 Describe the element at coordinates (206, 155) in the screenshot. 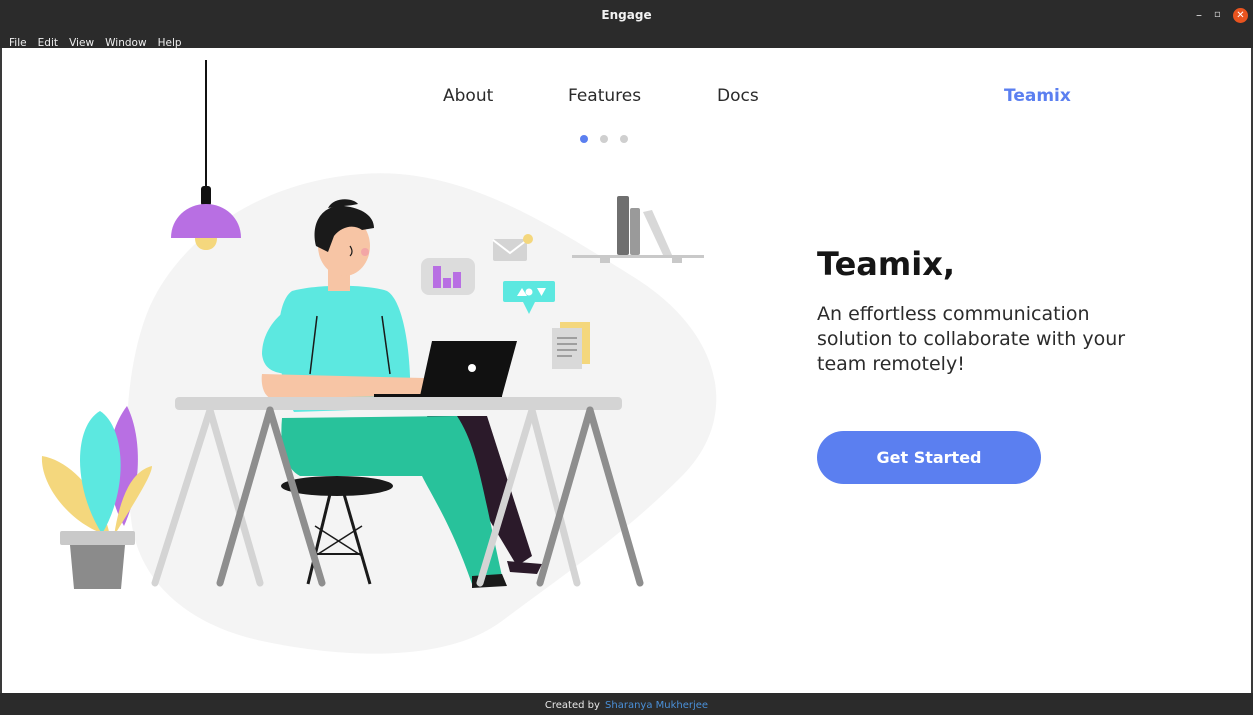

I see `lamp-icon` at that location.